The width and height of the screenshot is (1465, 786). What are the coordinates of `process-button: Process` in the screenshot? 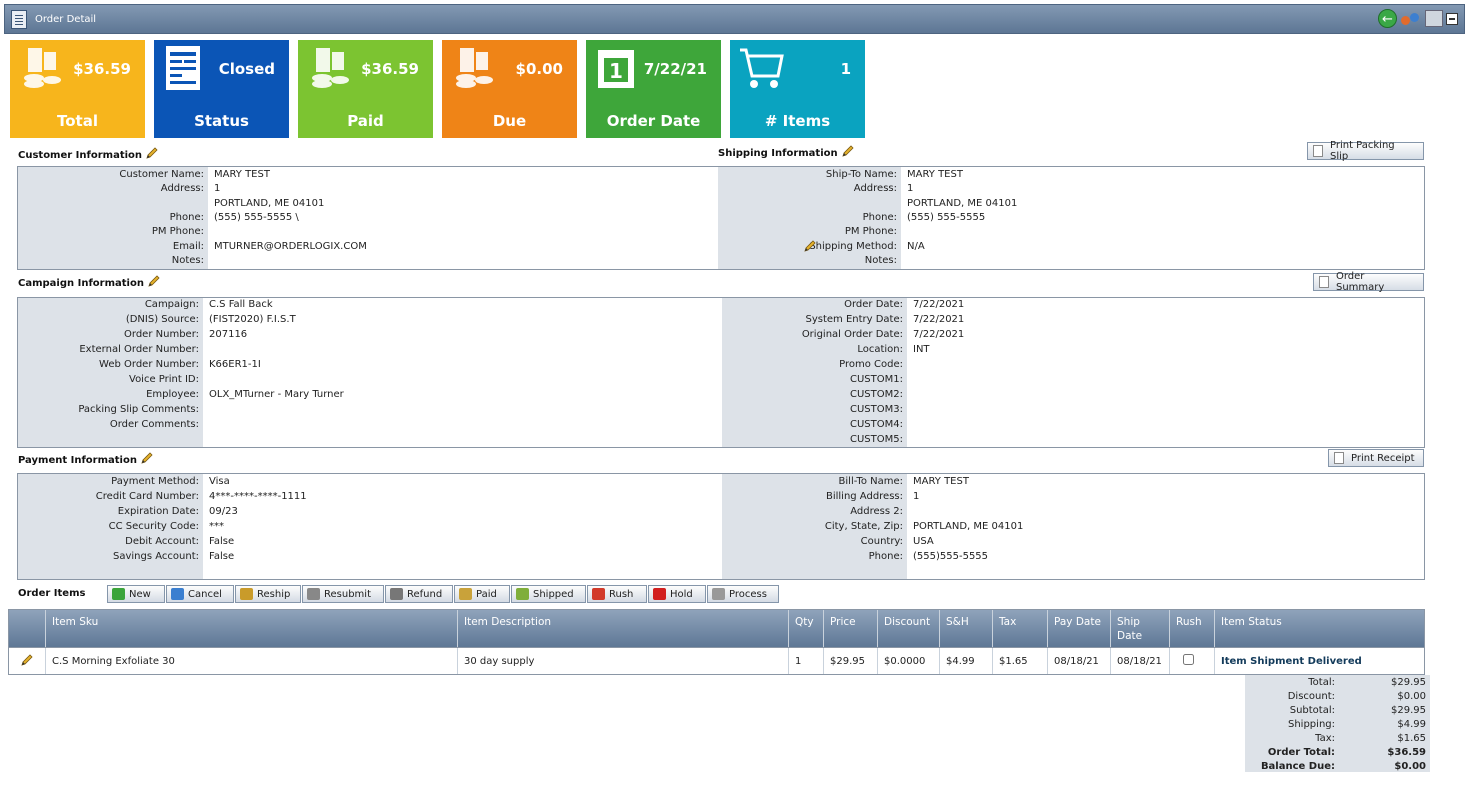 It's located at (743, 594).